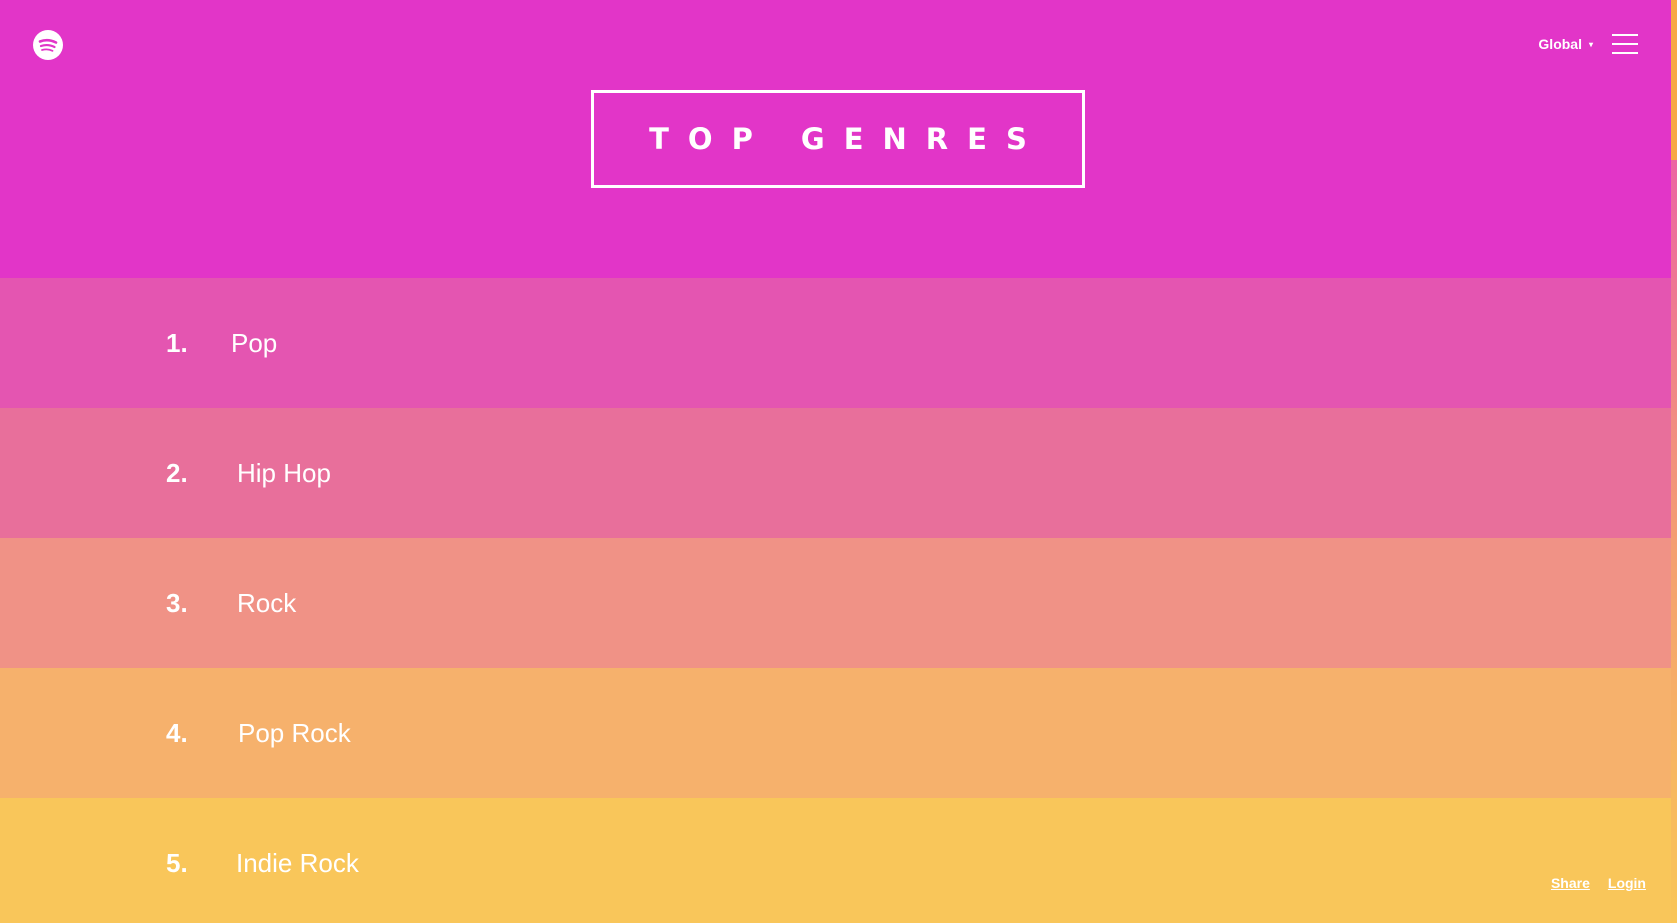 The image size is (1677, 923). I want to click on region-label: Global, so click(1560, 44).